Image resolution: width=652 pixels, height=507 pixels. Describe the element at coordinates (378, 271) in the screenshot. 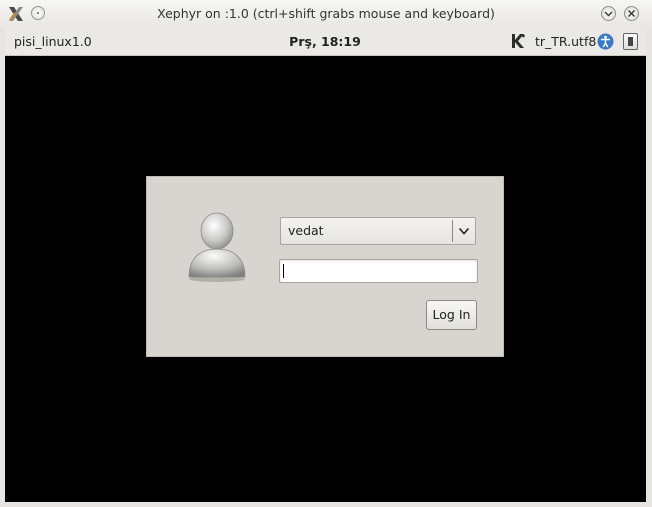

I see `password-field` at that location.